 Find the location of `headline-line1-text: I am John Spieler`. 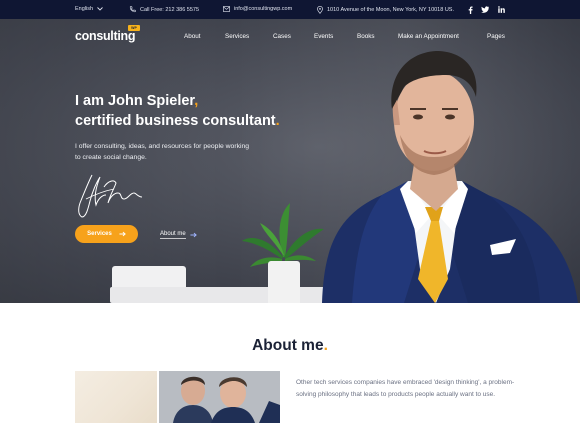

headline-line1-text: I am John Spieler is located at coordinates (135, 101).